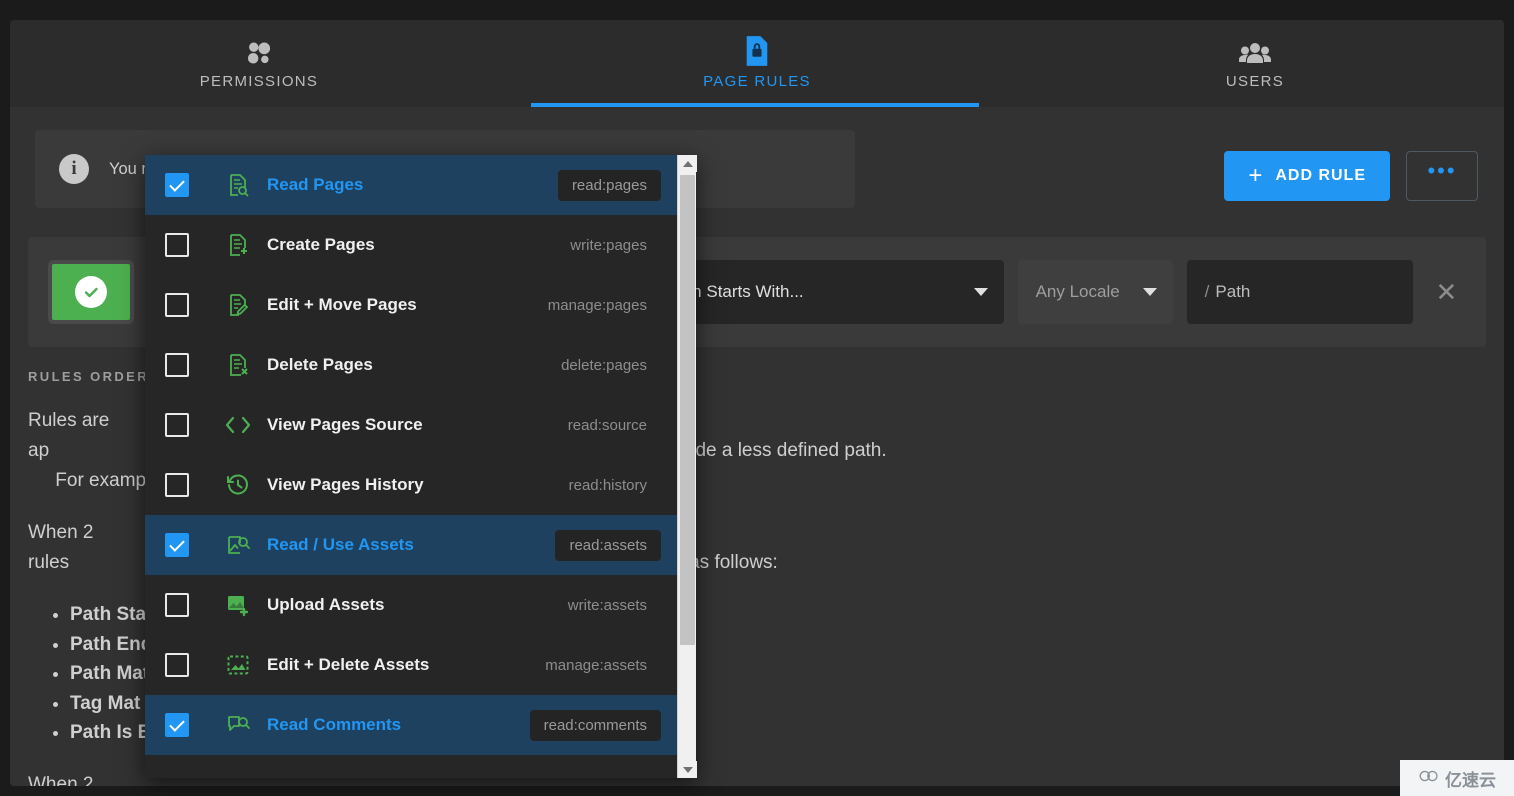  I want to click on p1-right: rride a less defined path., so click(782, 450).